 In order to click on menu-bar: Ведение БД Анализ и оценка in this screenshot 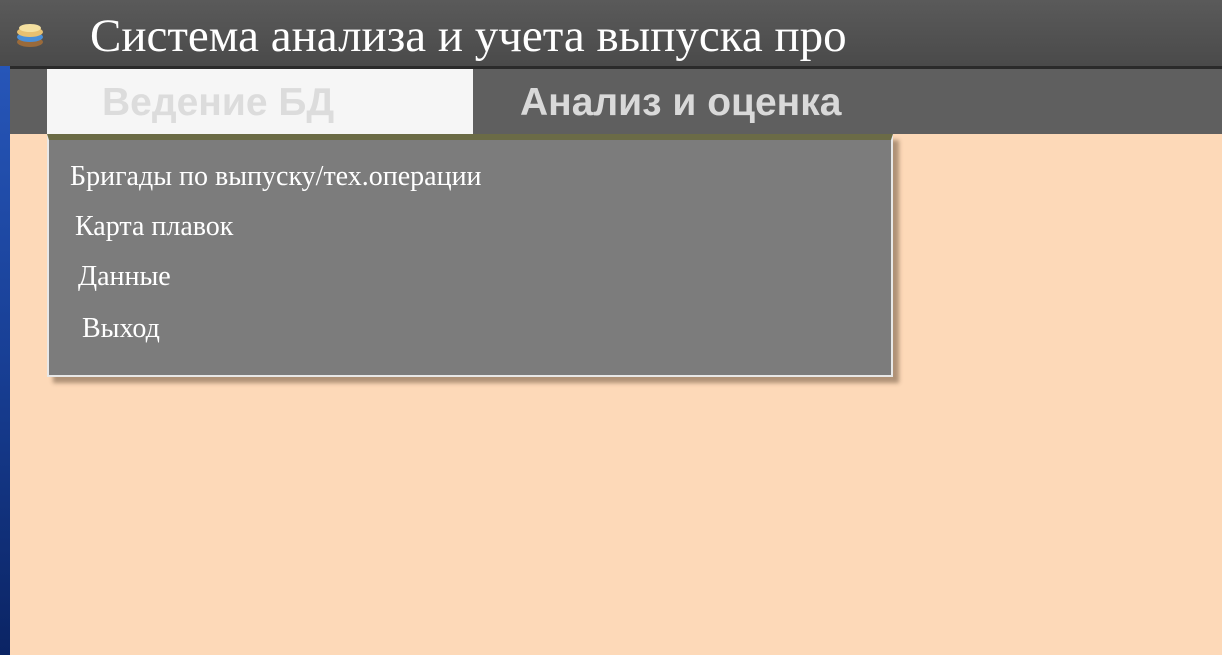, I will do `click(616, 101)`.